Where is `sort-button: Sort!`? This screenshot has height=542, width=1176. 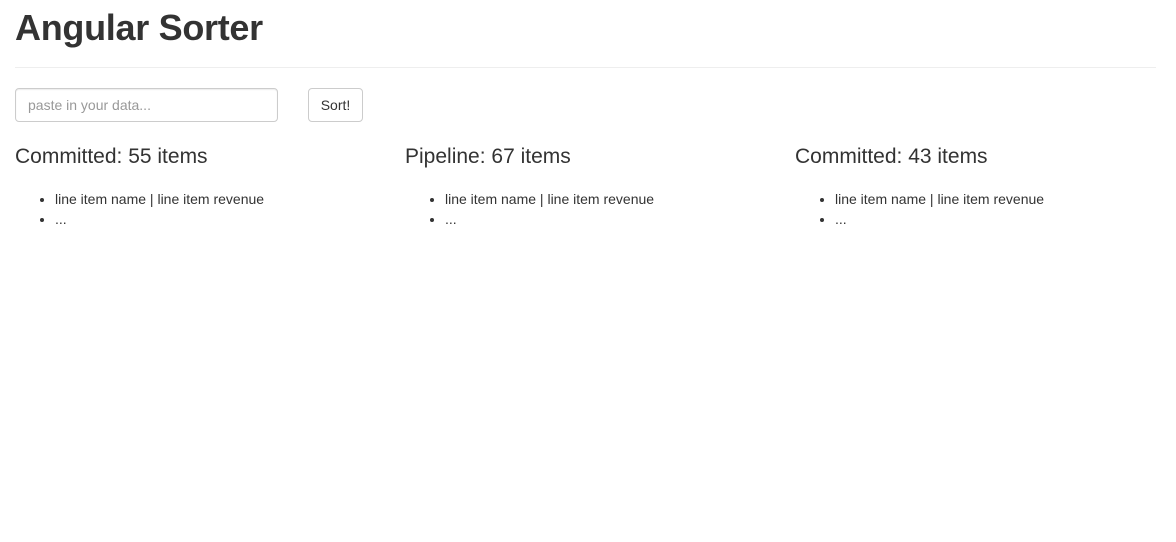 sort-button: Sort! is located at coordinates (335, 105).